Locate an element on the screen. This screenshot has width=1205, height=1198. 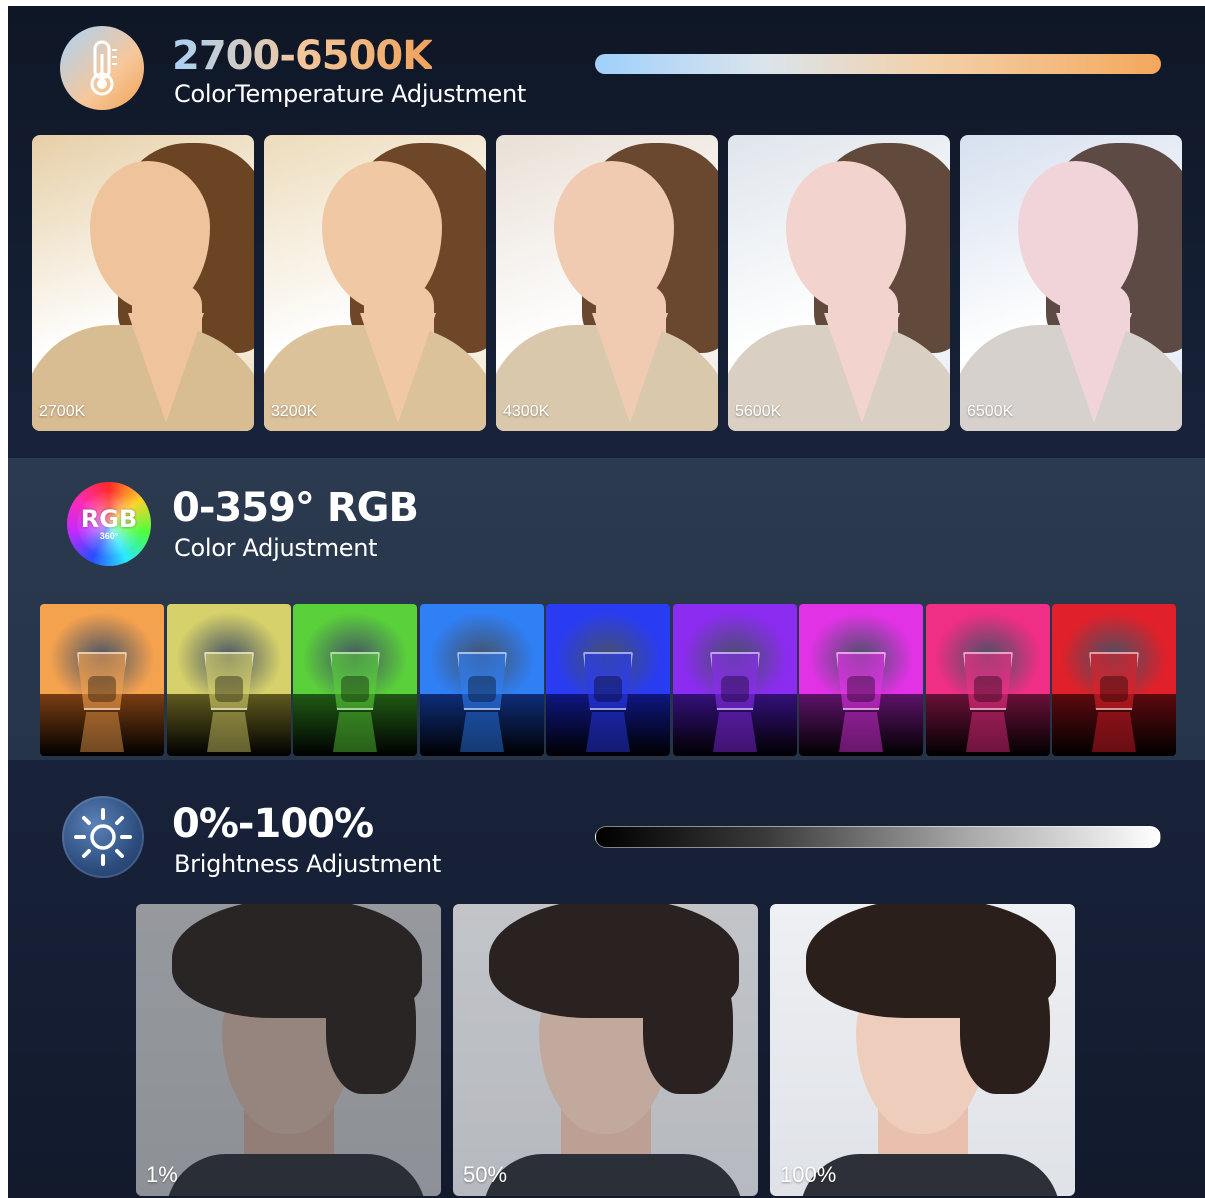
rgb-icon-degrees: 360° is located at coordinates (109, 536).